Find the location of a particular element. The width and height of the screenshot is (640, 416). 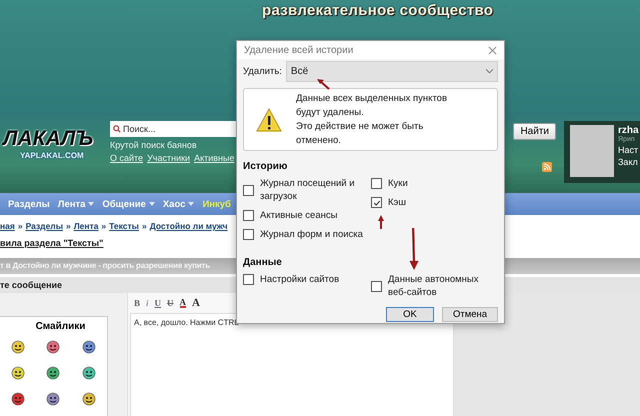

section-title: Историю is located at coordinates (265, 166).